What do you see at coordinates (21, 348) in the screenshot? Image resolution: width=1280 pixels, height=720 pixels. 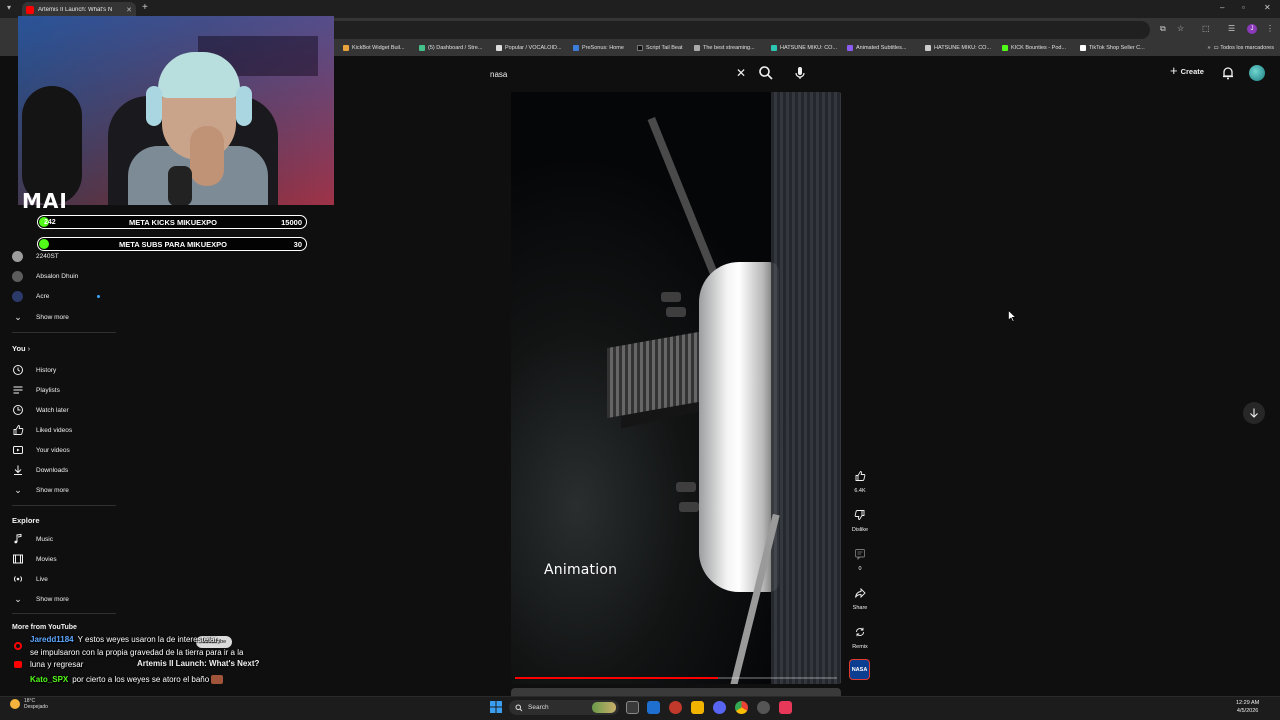 I see `you-section-header: You ›` at bounding box center [21, 348].